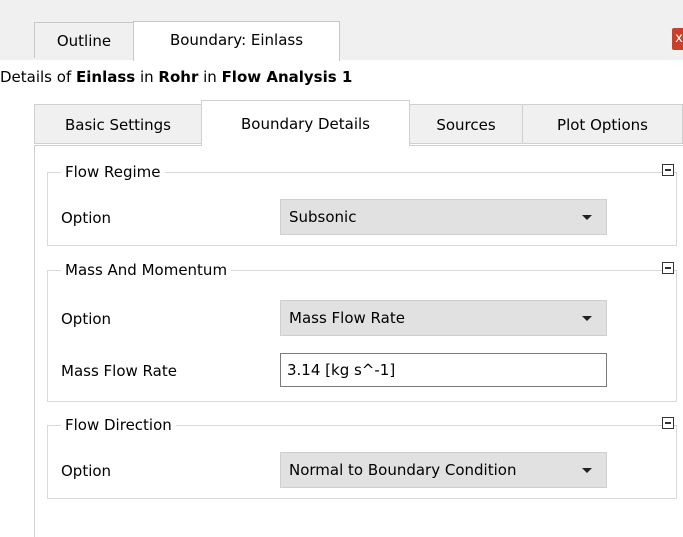 The height and width of the screenshot is (537, 683). Describe the element at coordinates (86, 319) in the screenshot. I see `mass-momentum-option-label: Option` at that location.